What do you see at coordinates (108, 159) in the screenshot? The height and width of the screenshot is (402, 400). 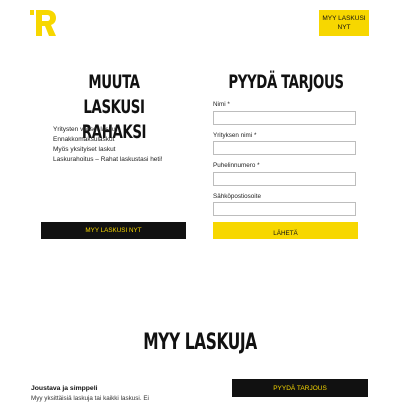 I see `feature-item: Laskurahoitus – Rahat laskustasi heti!` at bounding box center [108, 159].